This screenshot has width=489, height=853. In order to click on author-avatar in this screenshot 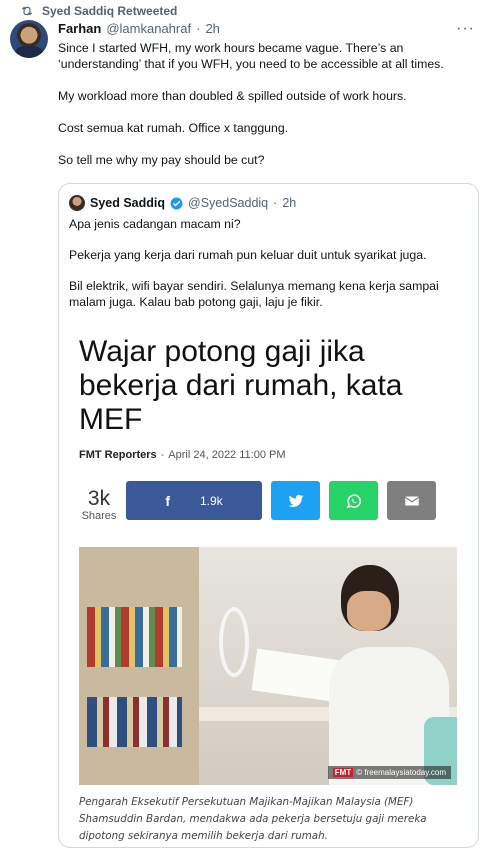, I will do `click(29, 39)`.